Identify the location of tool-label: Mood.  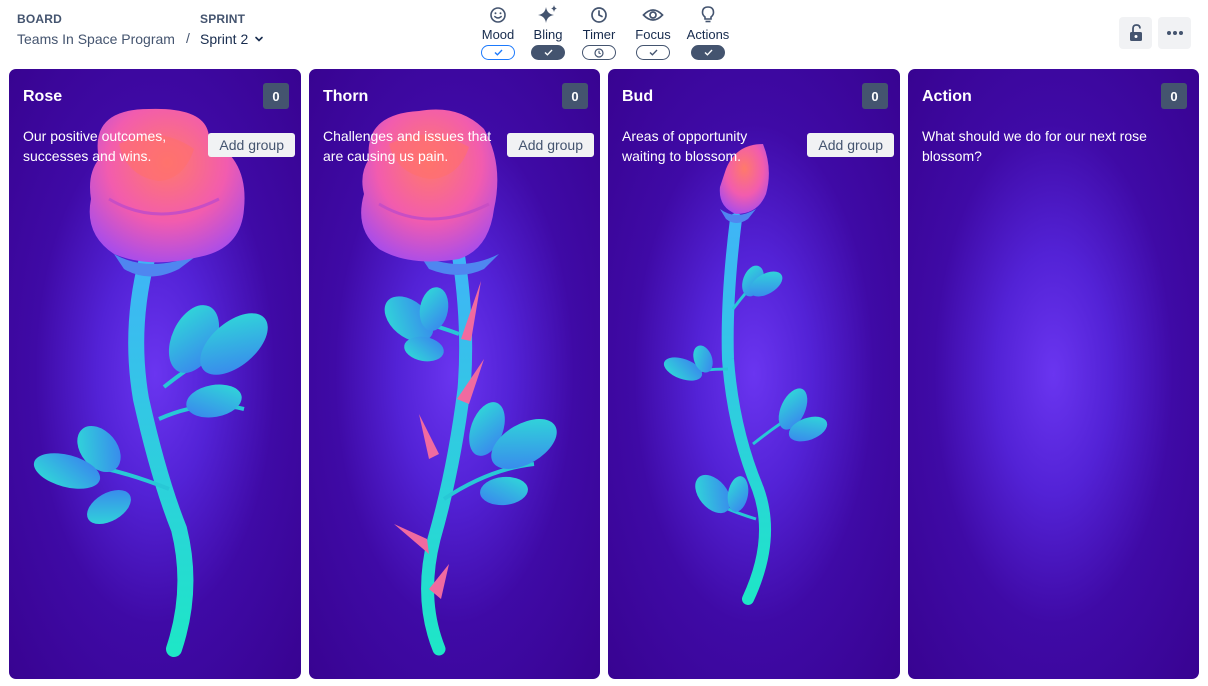
(498, 34).